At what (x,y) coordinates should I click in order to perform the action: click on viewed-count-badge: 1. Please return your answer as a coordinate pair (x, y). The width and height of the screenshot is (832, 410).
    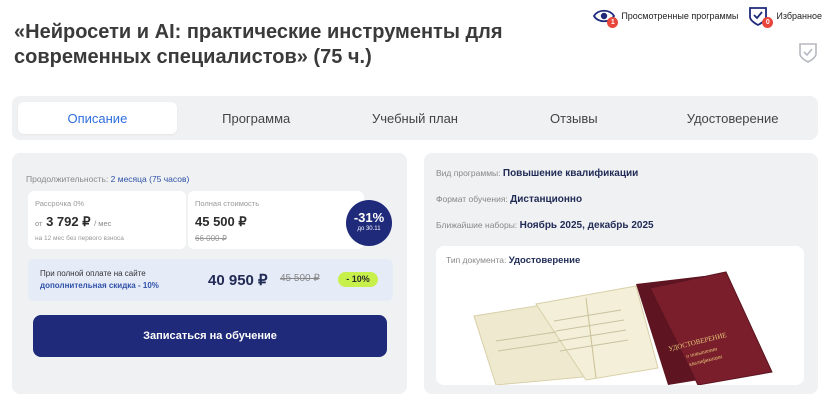
    Looking at the image, I should click on (613, 22).